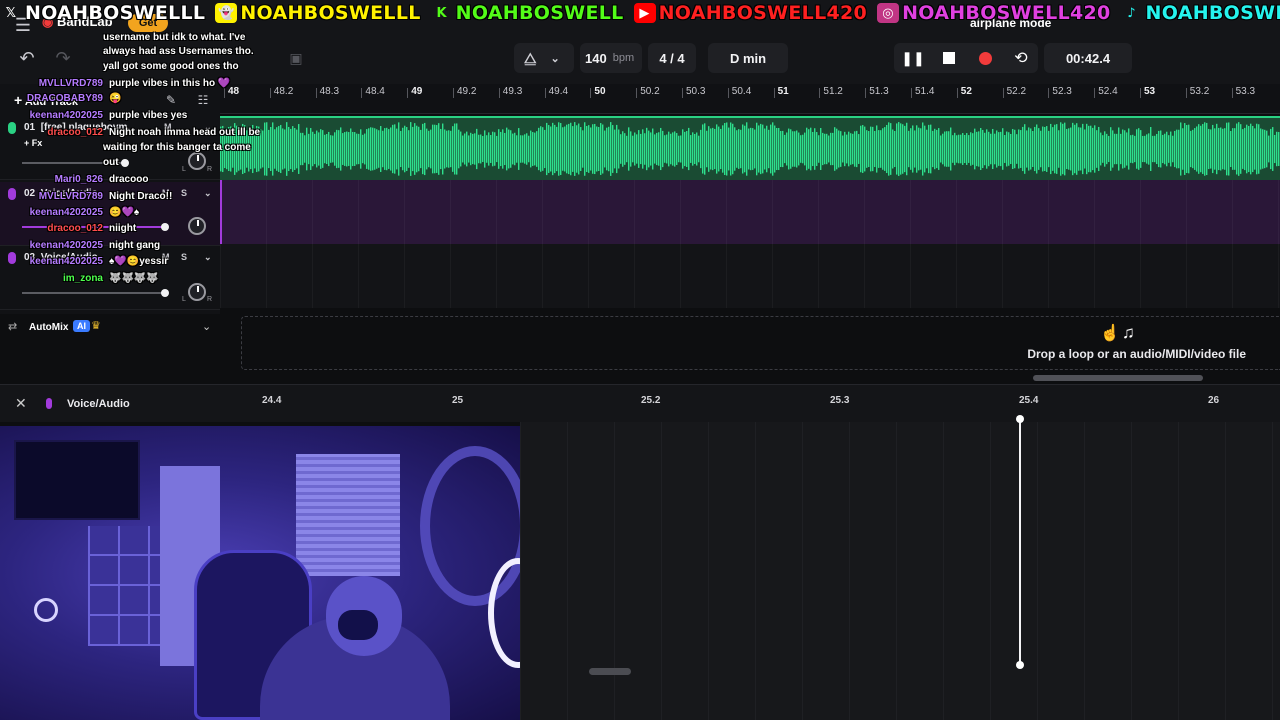 The height and width of the screenshot is (720, 1280). Describe the element at coordinates (110, 327) in the screenshot. I see `automix-row: ⇄ AutoMix AI ♛ ⌄` at that location.